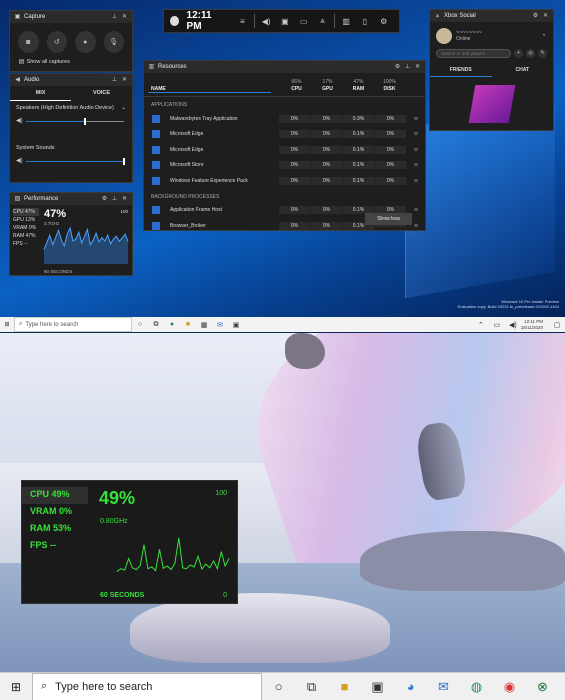 This screenshot has height=700, width=565. I want to click on store-icon: ▦, so click(204, 325).